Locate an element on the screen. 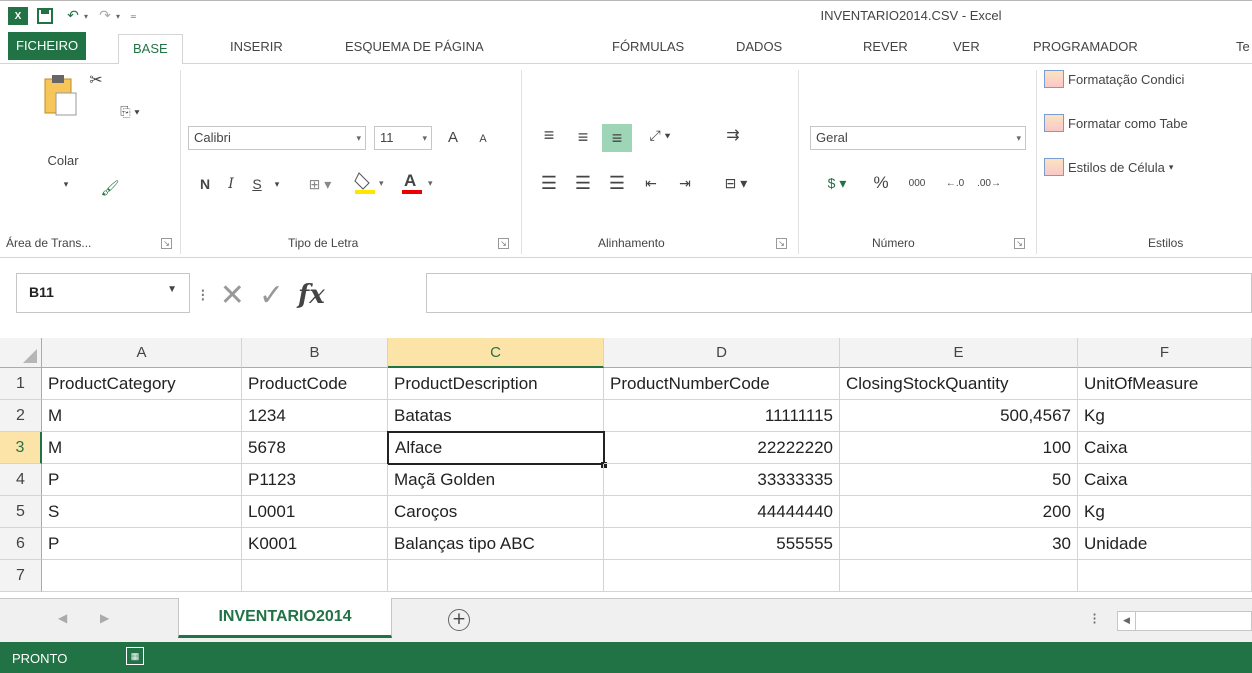  cell-f1: UnitOfMeasure is located at coordinates (1165, 384).